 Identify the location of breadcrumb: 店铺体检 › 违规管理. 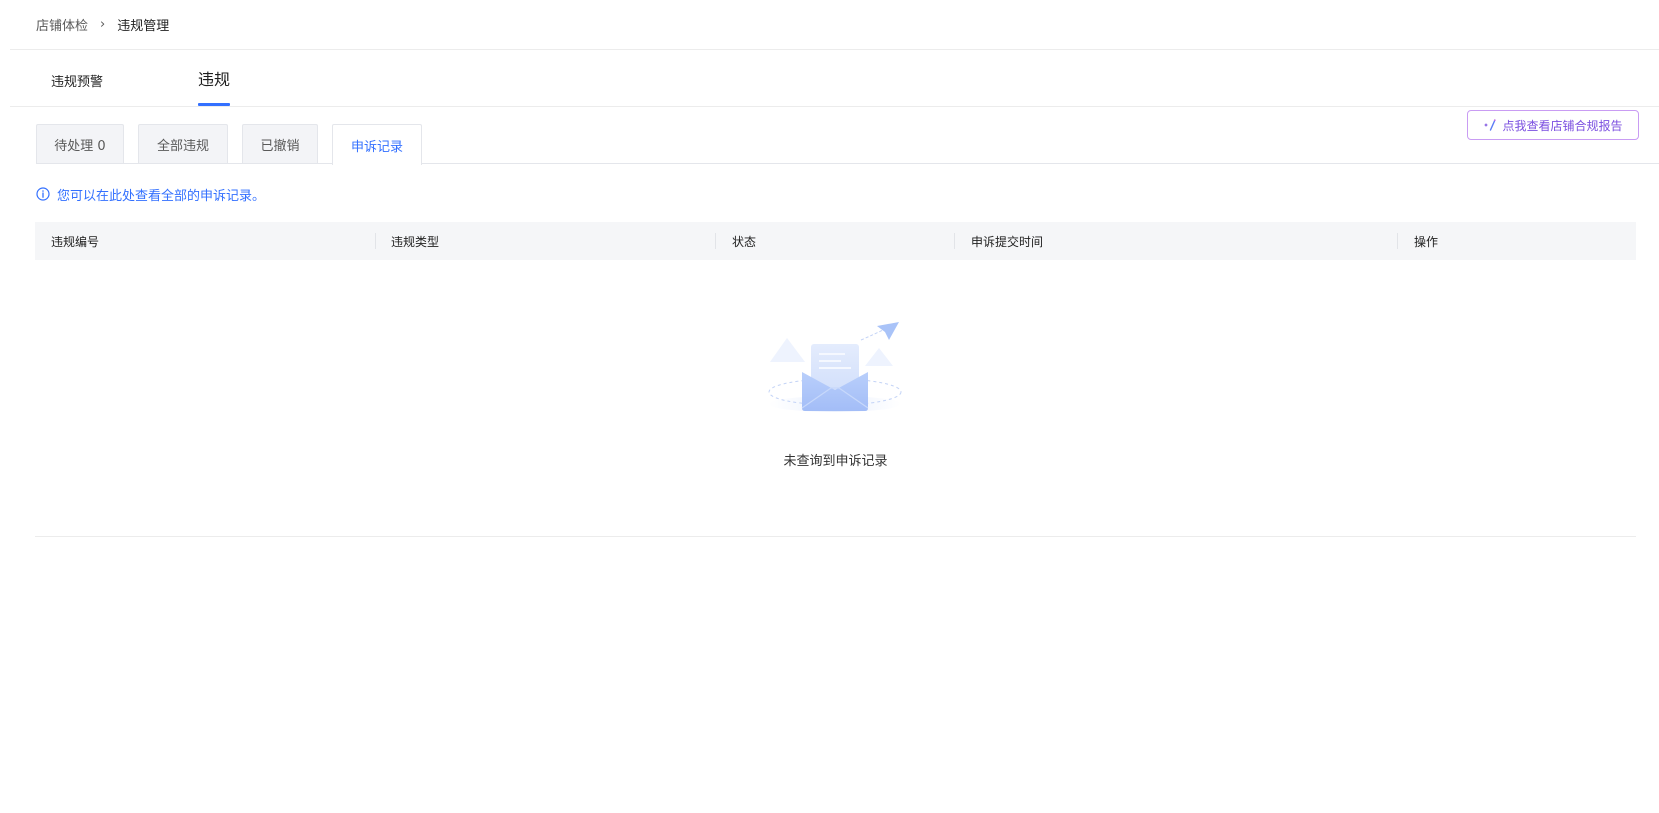
(102, 24).